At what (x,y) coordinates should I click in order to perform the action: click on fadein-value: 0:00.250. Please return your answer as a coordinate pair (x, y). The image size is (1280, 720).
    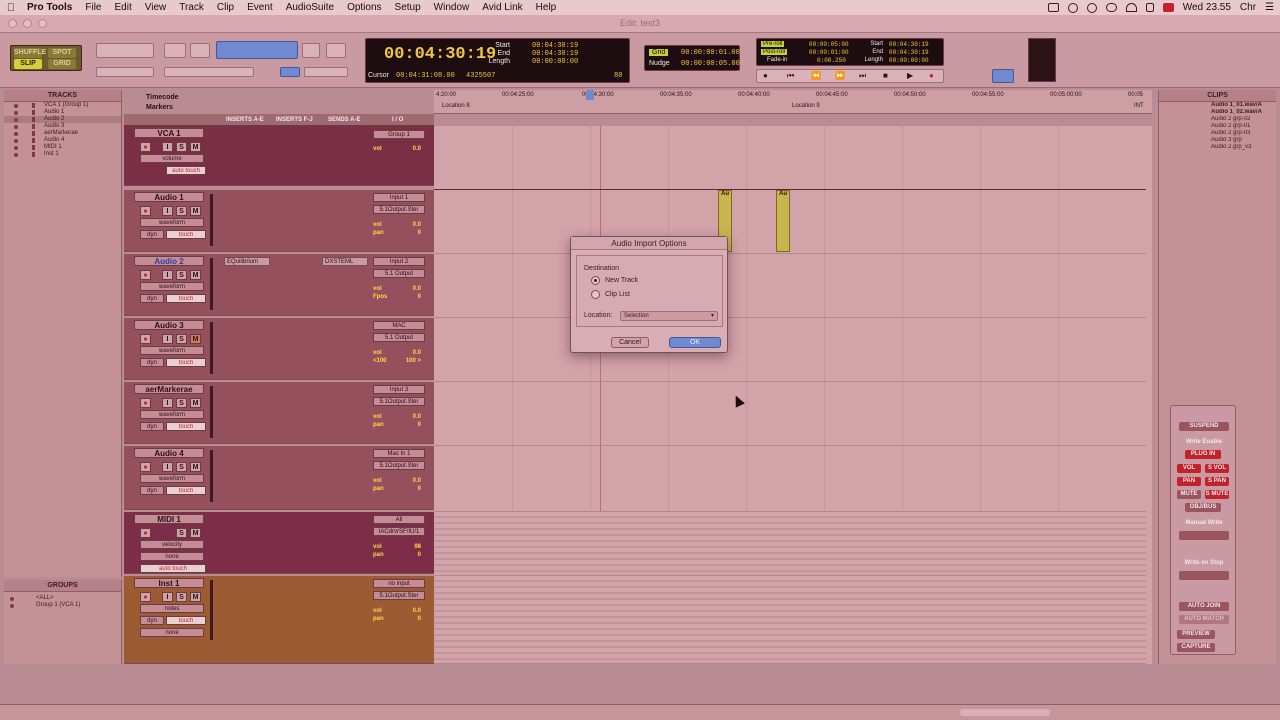
    Looking at the image, I should click on (831, 60).